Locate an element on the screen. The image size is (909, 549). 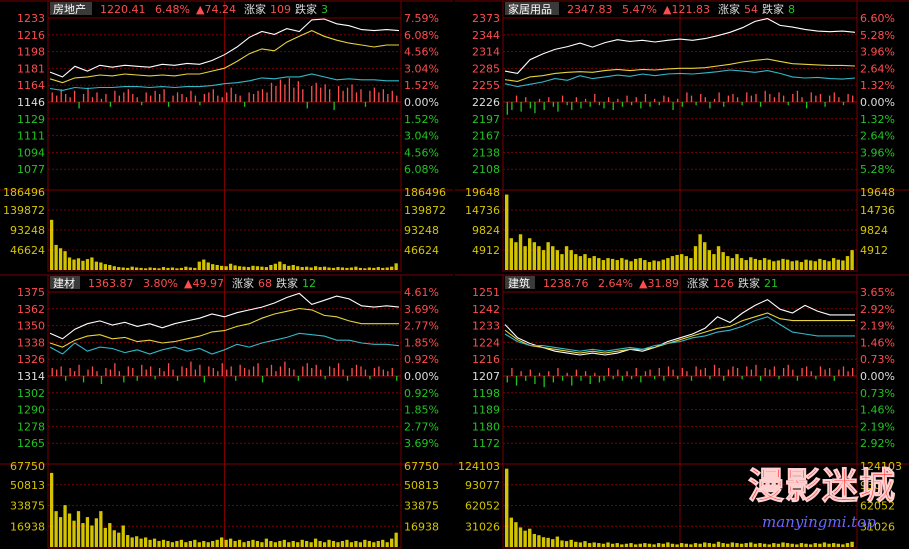
volume-tick: 4912 is located at coordinates (486, 250).